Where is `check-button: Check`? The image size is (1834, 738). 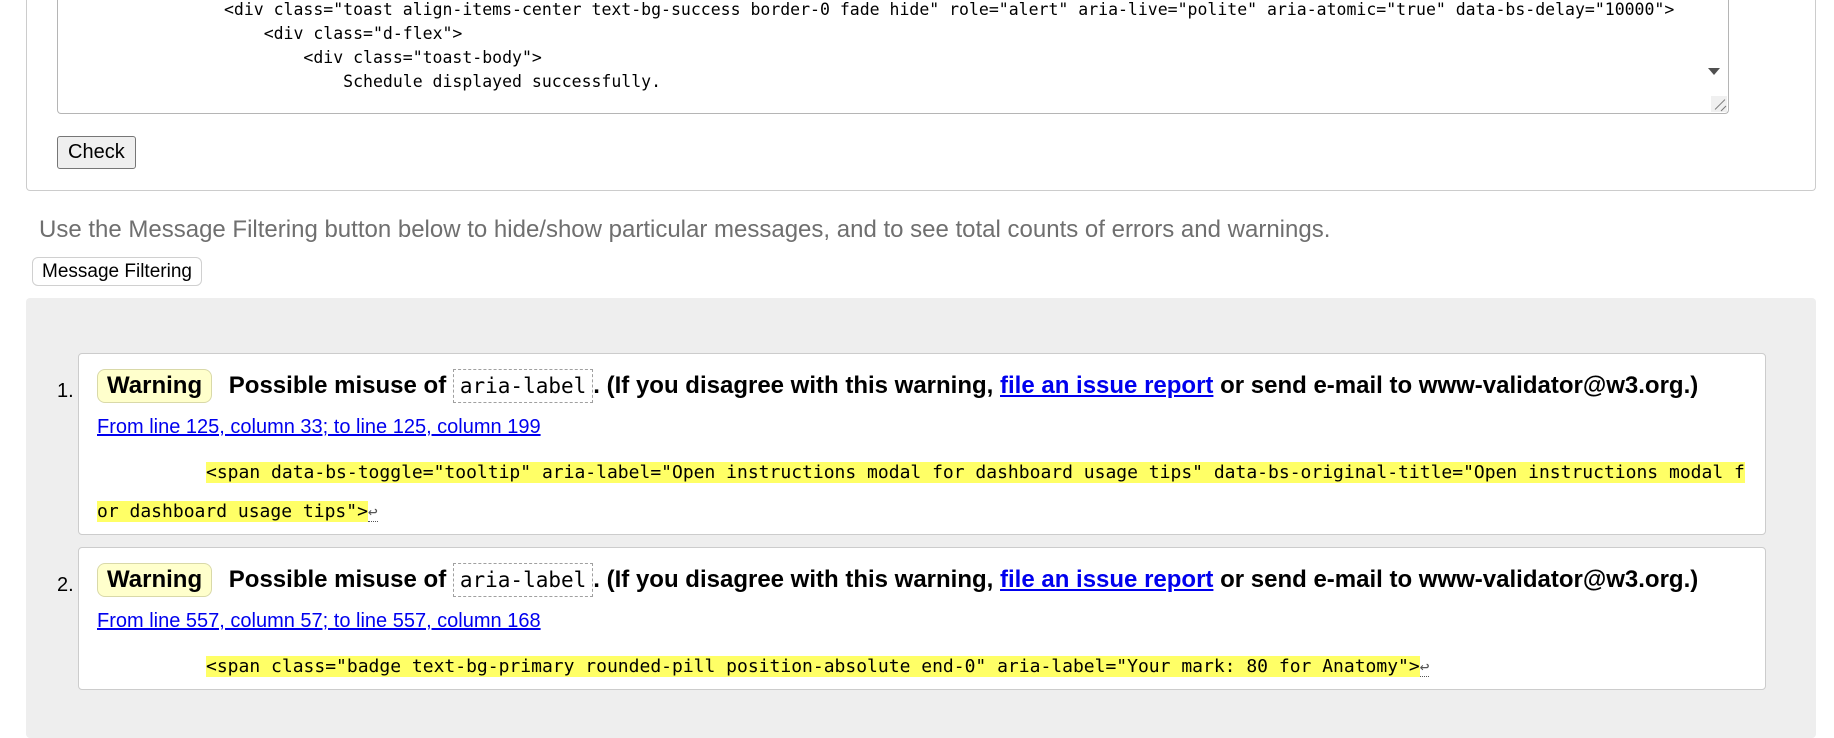
check-button: Check is located at coordinates (96, 152).